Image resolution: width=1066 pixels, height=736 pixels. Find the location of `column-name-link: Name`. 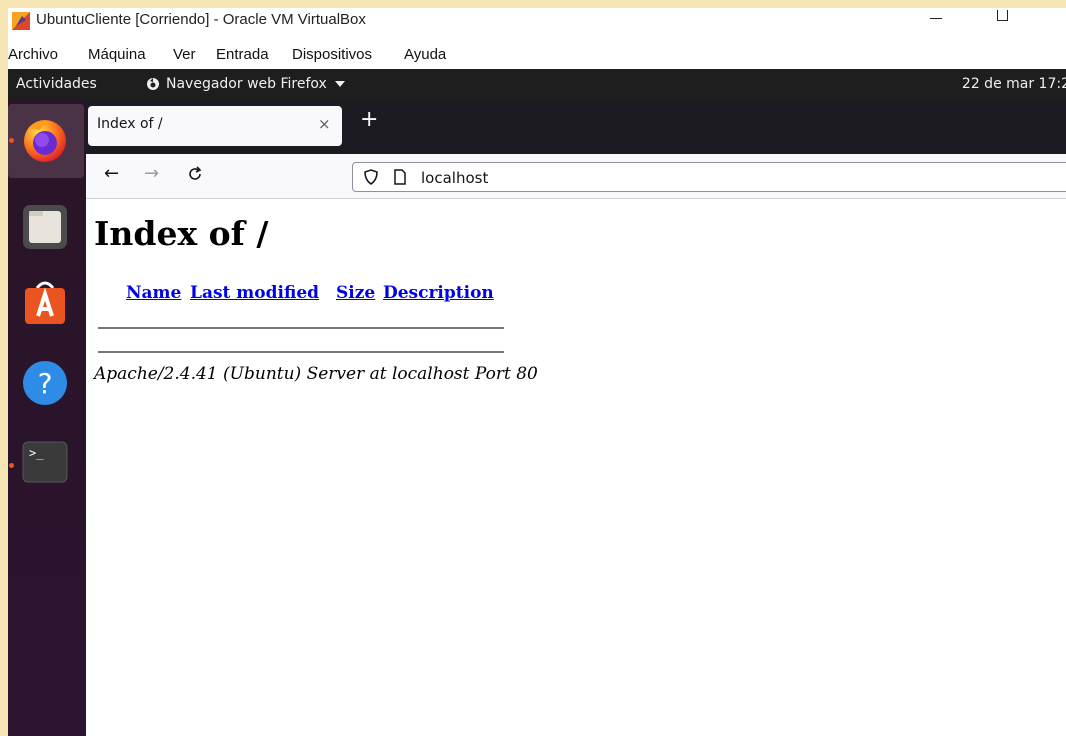

column-name-link: Name is located at coordinates (153, 293).